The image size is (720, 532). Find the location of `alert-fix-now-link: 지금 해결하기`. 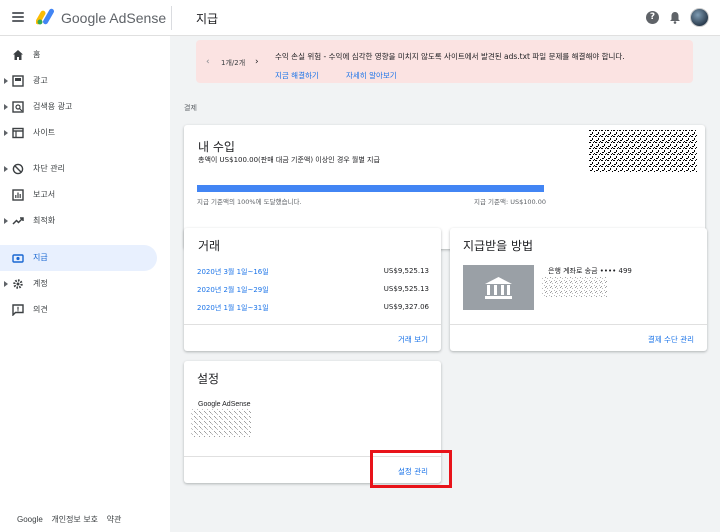

alert-fix-now-link: 지금 해결하기 is located at coordinates (297, 75).